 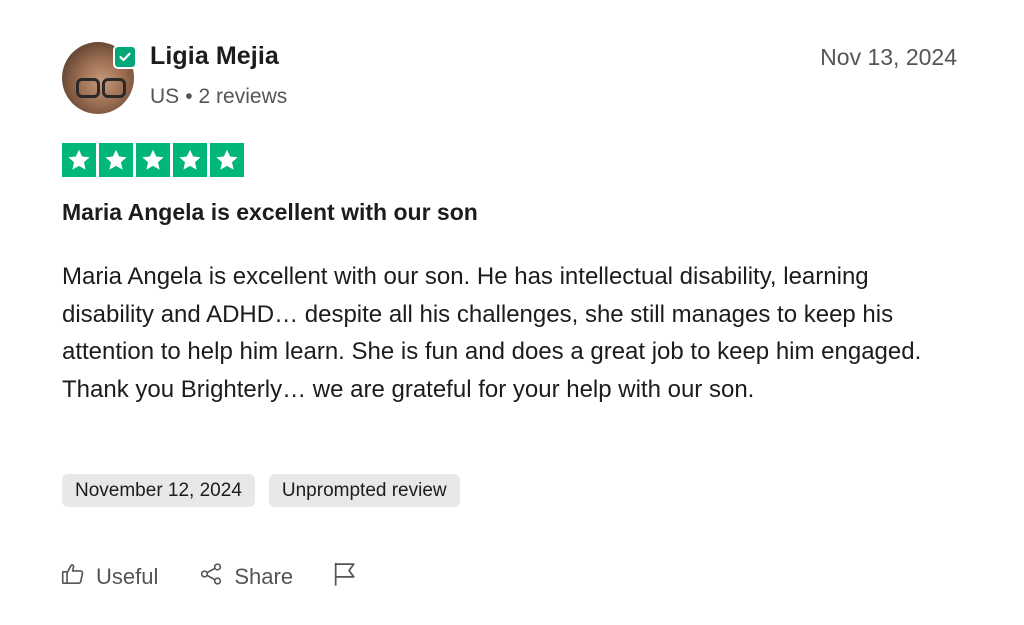 I want to click on flag-icon, so click(x=345, y=577).